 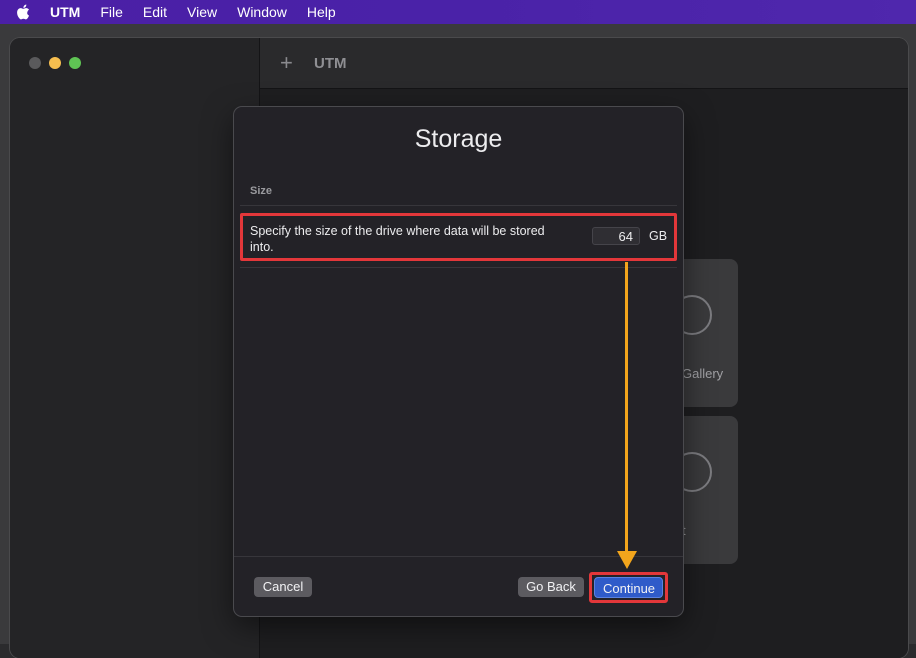 What do you see at coordinates (283, 587) in the screenshot?
I see `cancel-button: Cancel` at bounding box center [283, 587].